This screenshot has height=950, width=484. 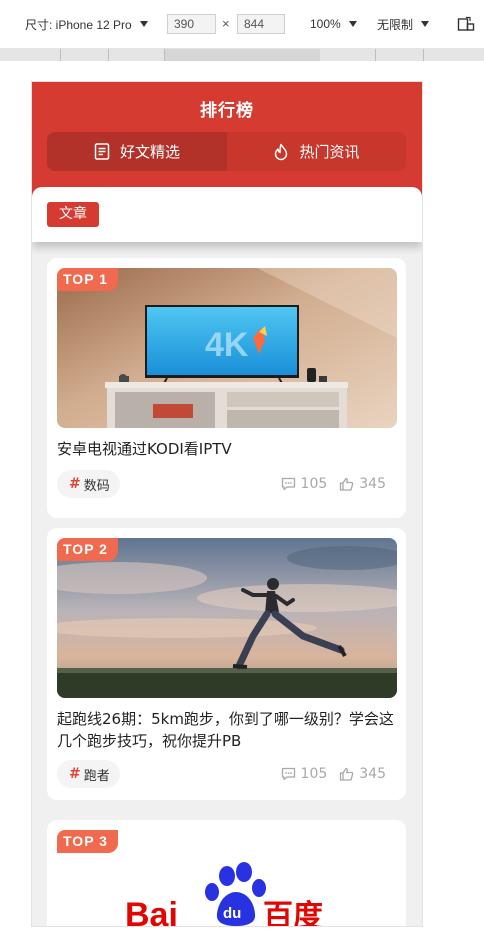 I want to click on tag-pill: # 跑者, so click(x=88, y=774).